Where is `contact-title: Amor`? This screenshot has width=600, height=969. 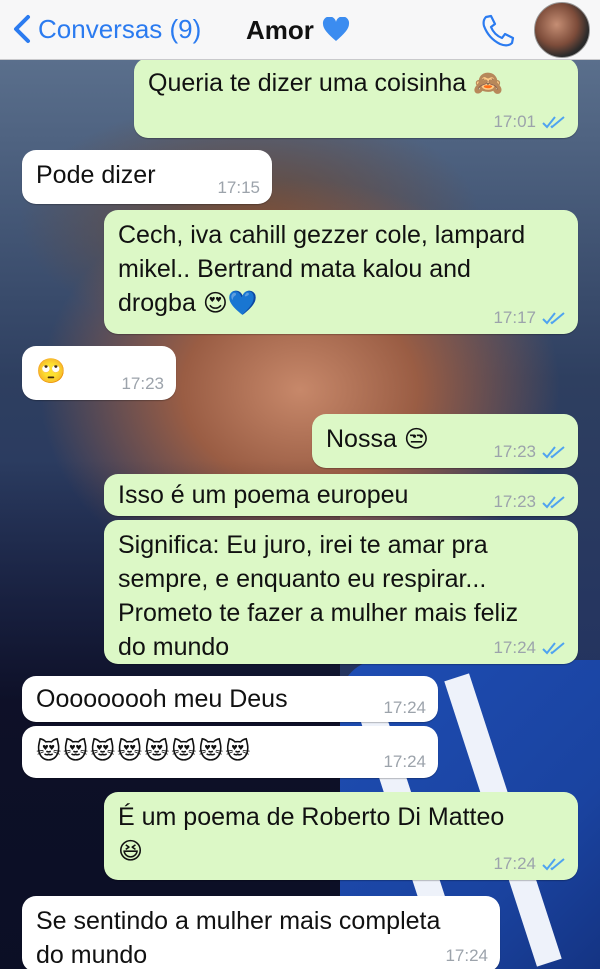
contact-title: Amor is located at coordinates (298, 30).